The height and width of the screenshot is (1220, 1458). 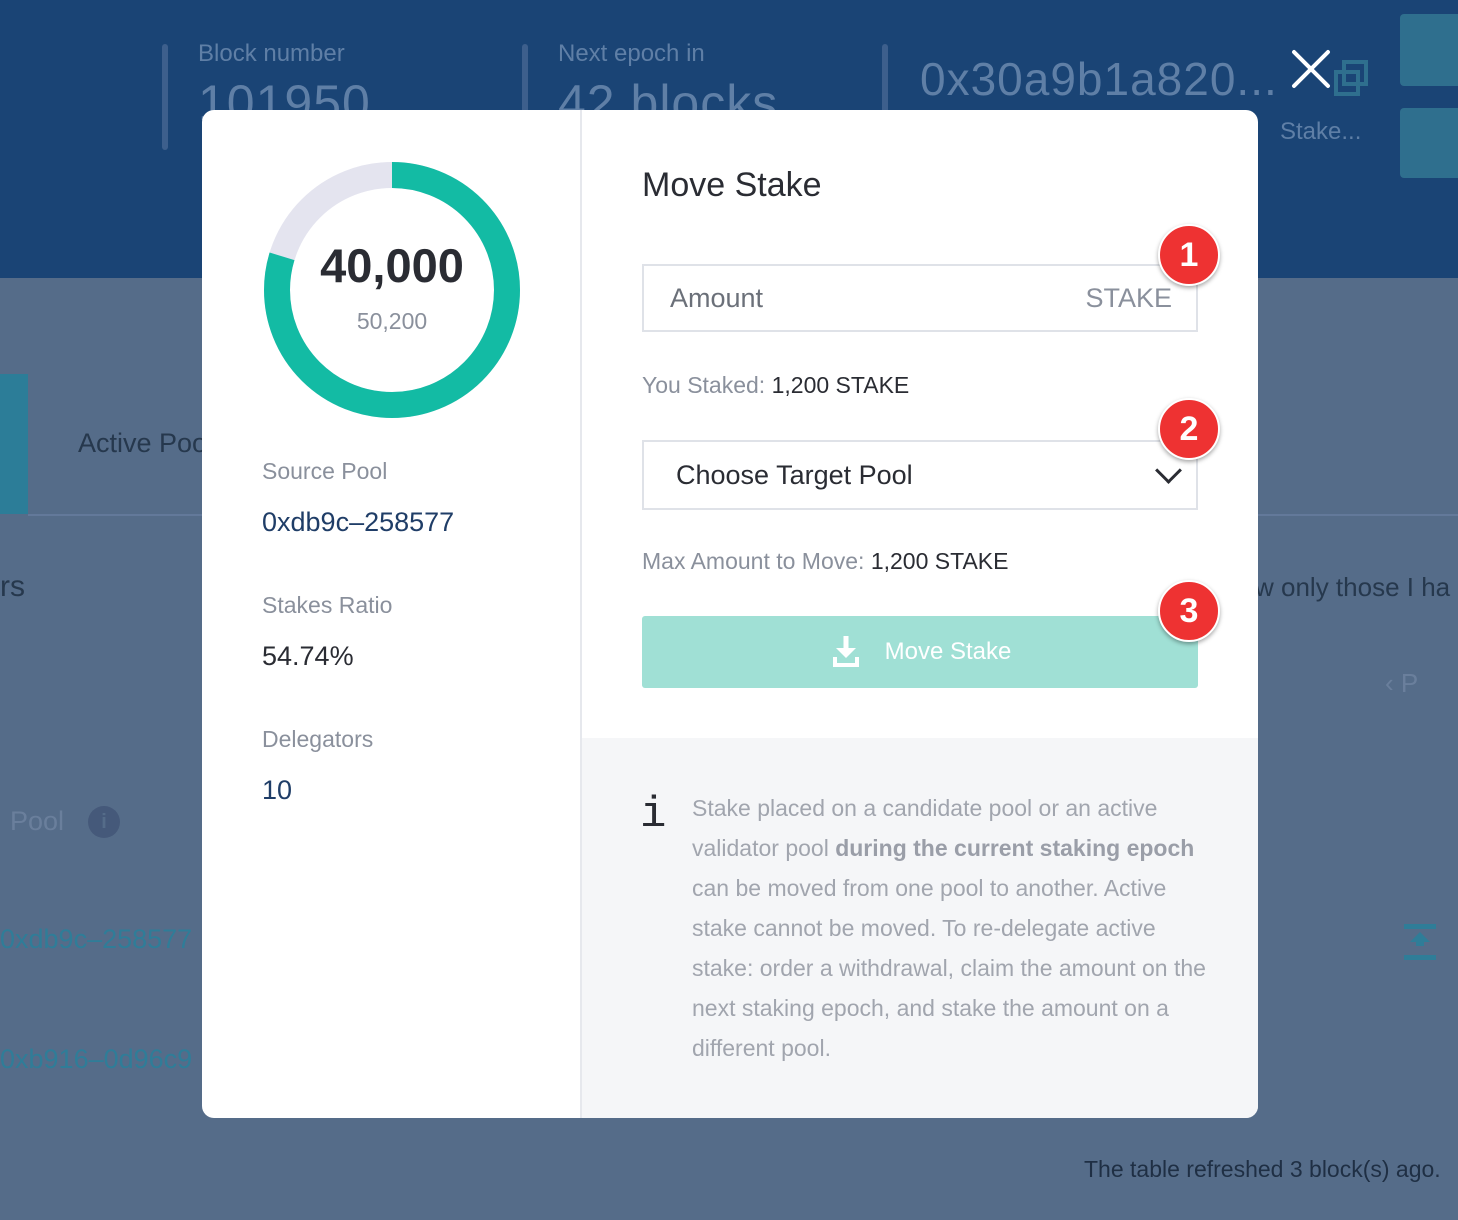 I want to click on step-badge-1: 1, so click(x=1189, y=255).